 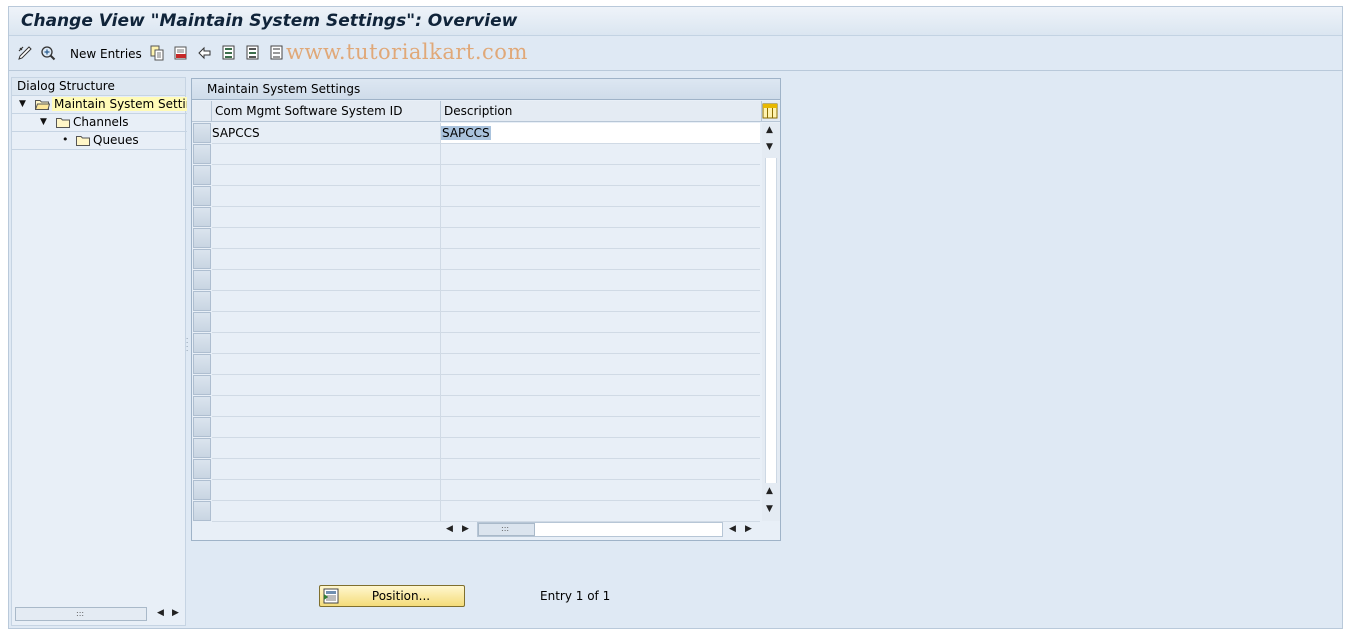 I want to click on select-block-icon, so click(x=253, y=53).